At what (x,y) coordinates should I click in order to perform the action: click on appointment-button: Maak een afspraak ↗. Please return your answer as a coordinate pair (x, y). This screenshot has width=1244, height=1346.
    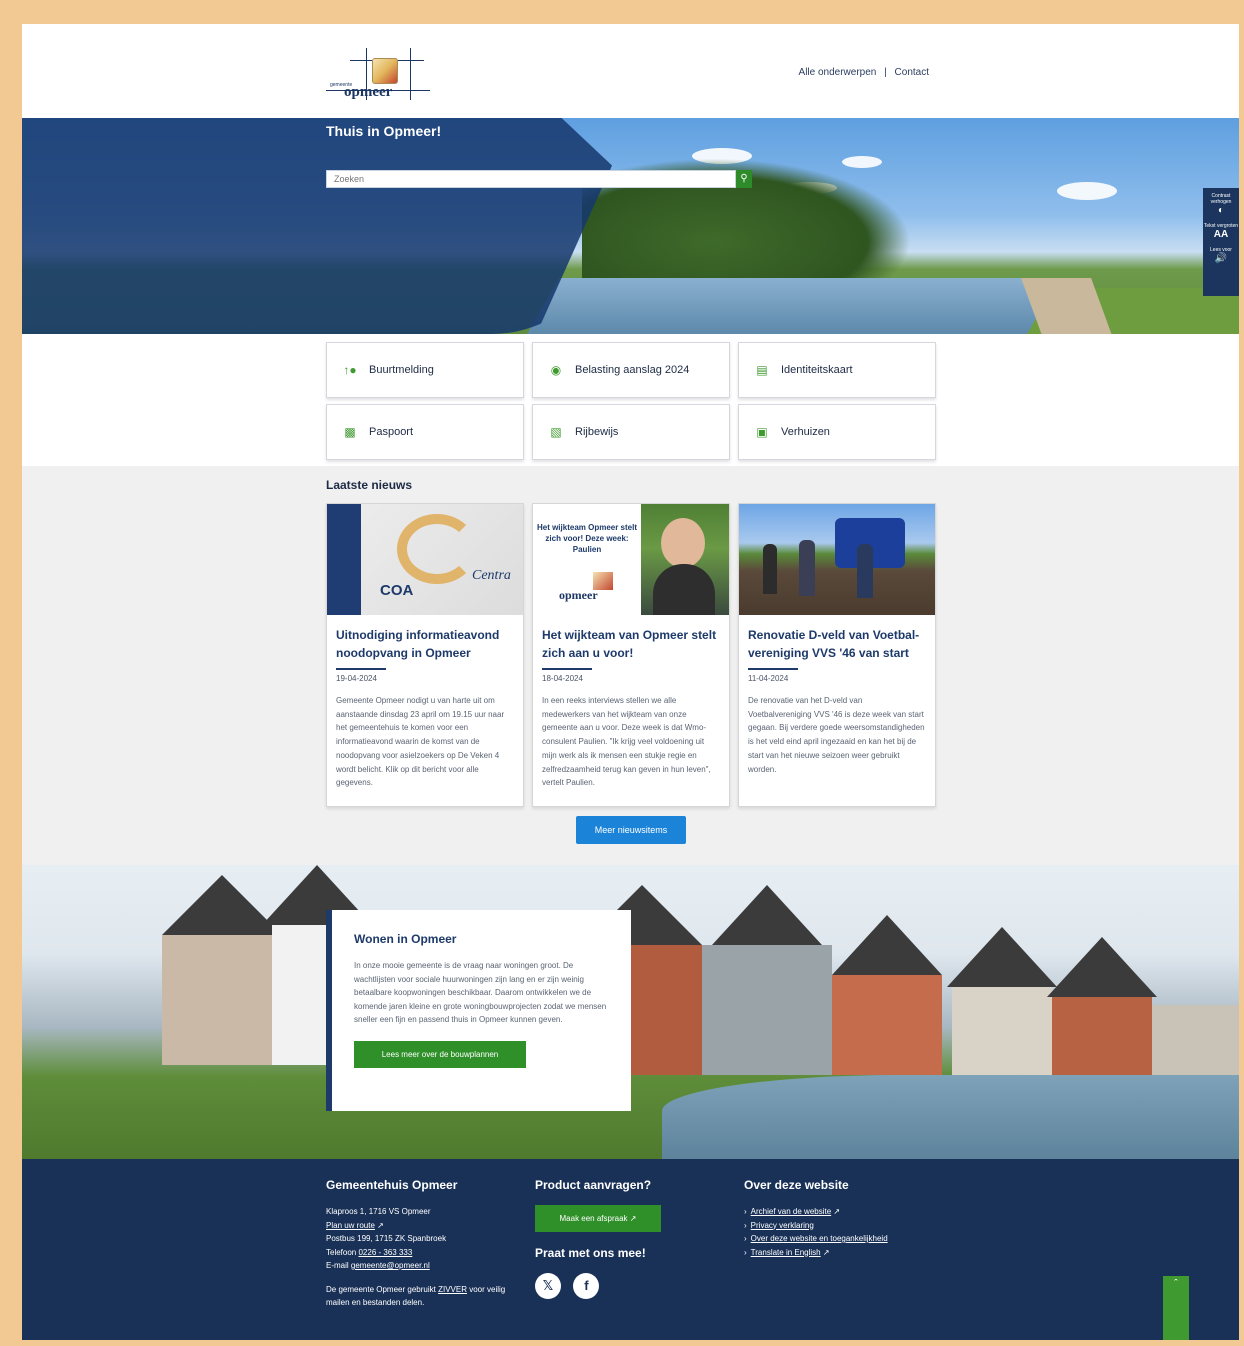
    Looking at the image, I should click on (598, 1218).